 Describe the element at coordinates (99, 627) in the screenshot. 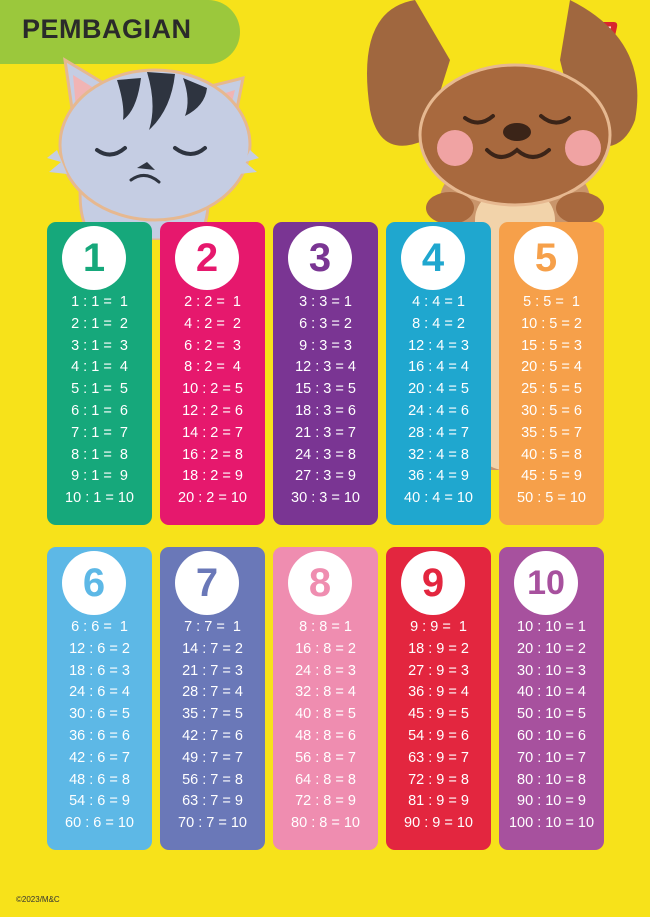

I see `equation-row: 6 : 6 = 1` at that location.